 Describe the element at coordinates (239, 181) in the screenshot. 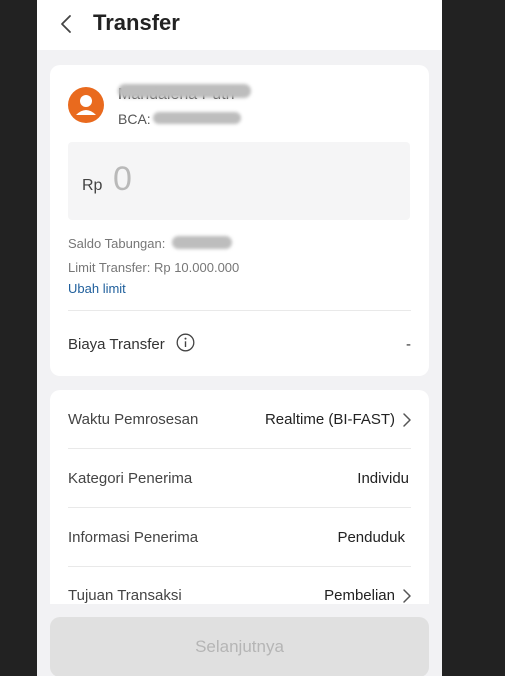

I see `amount-input: Rp 0` at that location.